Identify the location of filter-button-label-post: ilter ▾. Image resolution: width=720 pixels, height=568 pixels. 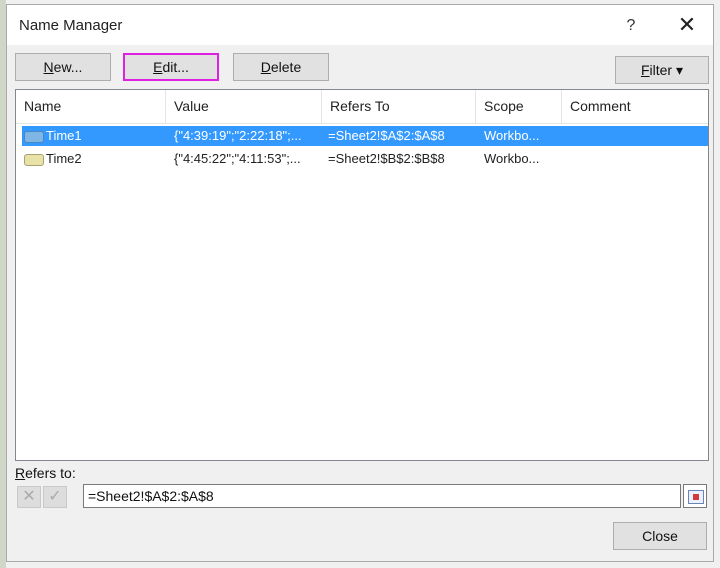
(666, 70).